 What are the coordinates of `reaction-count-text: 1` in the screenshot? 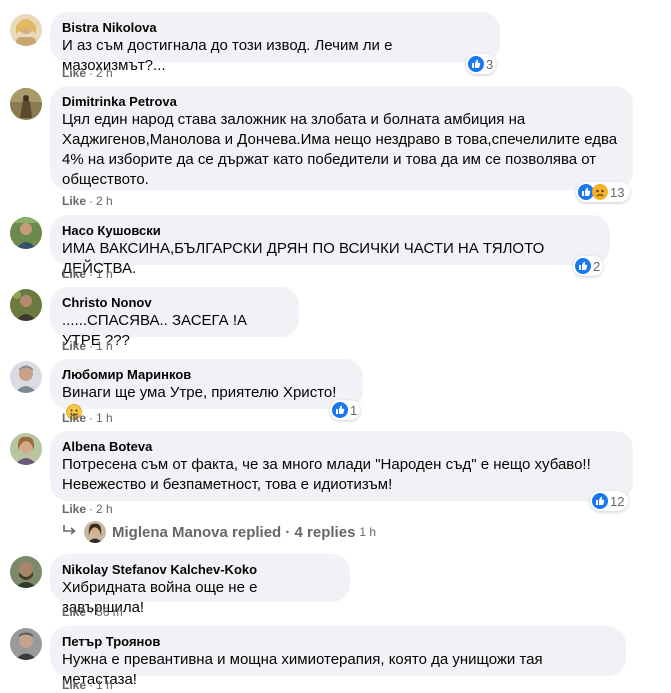 It's located at (354, 410).